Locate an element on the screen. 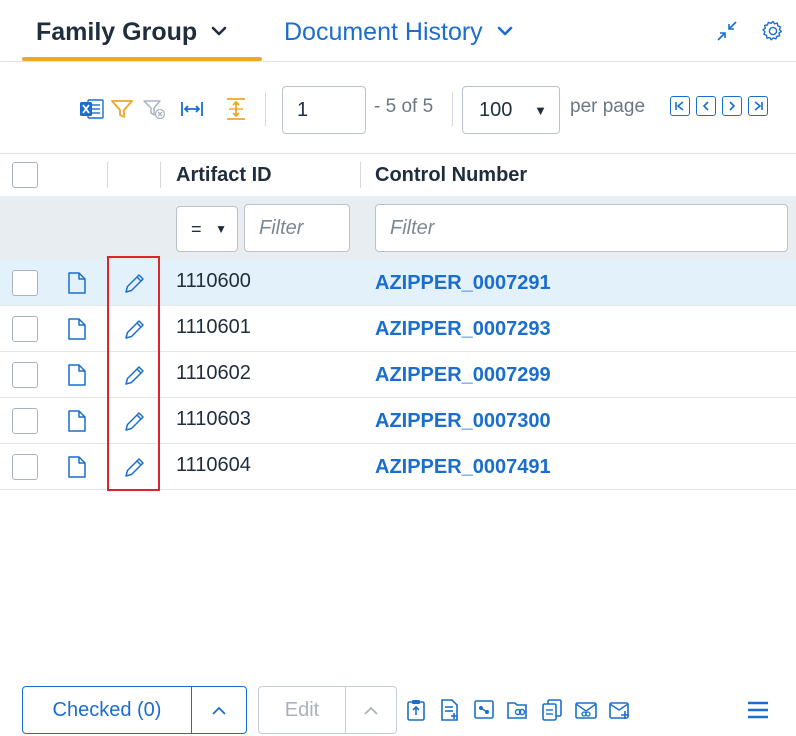 This screenshot has height=736, width=796. table-row: 1110602 AZIPPER_0007299 is located at coordinates (398, 375).